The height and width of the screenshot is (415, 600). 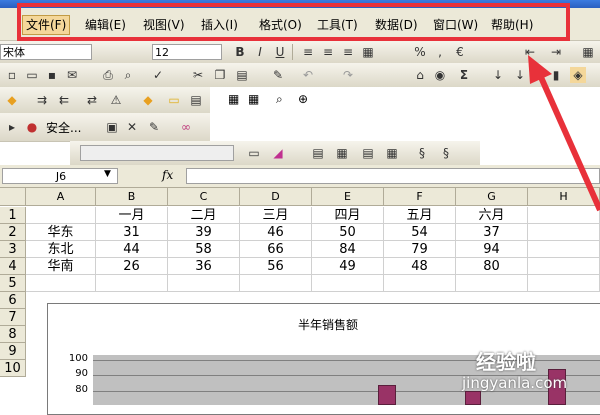 What do you see at coordinates (108, 75) in the screenshot?
I see `print-icon: ⎙` at bounding box center [108, 75].